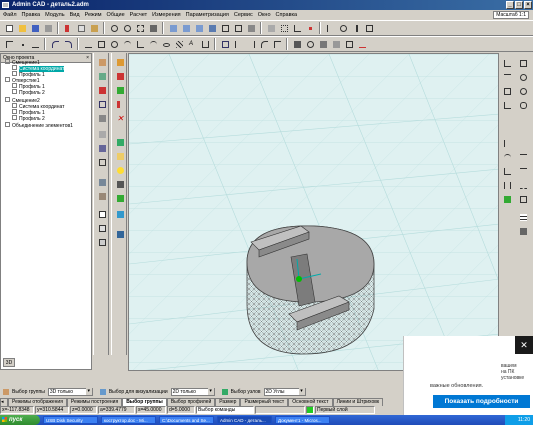 Image resolution: width=533 pixels, height=425 pixels. I want to click on info-icon, so click(120, 234).